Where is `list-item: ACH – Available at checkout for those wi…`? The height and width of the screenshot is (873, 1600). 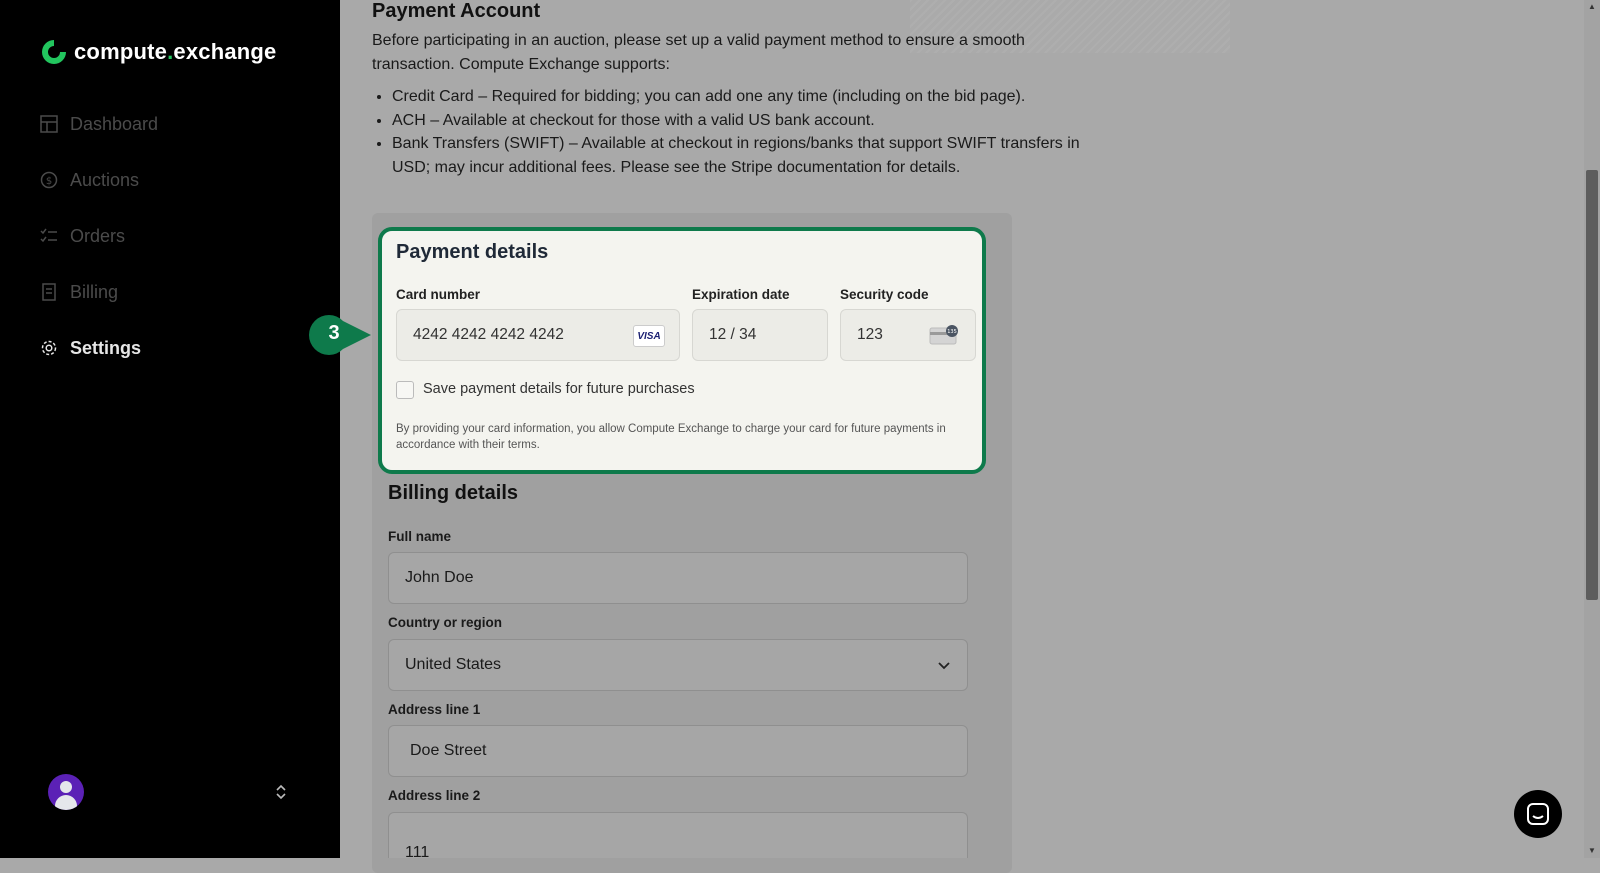 list-item: ACH – Available at checkout for those wi… is located at coordinates (752, 121).